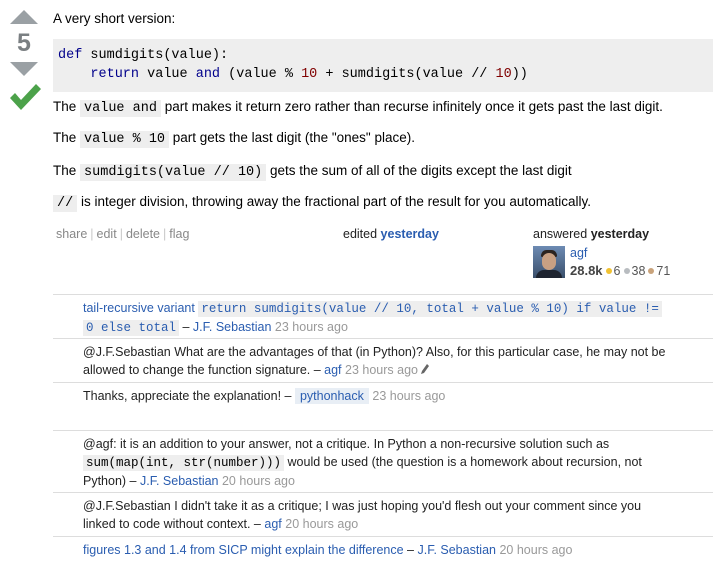 This screenshot has width=721, height=572. Describe the element at coordinates (549, 274) in the screenshot. I see `avatar-shirt` at that location.